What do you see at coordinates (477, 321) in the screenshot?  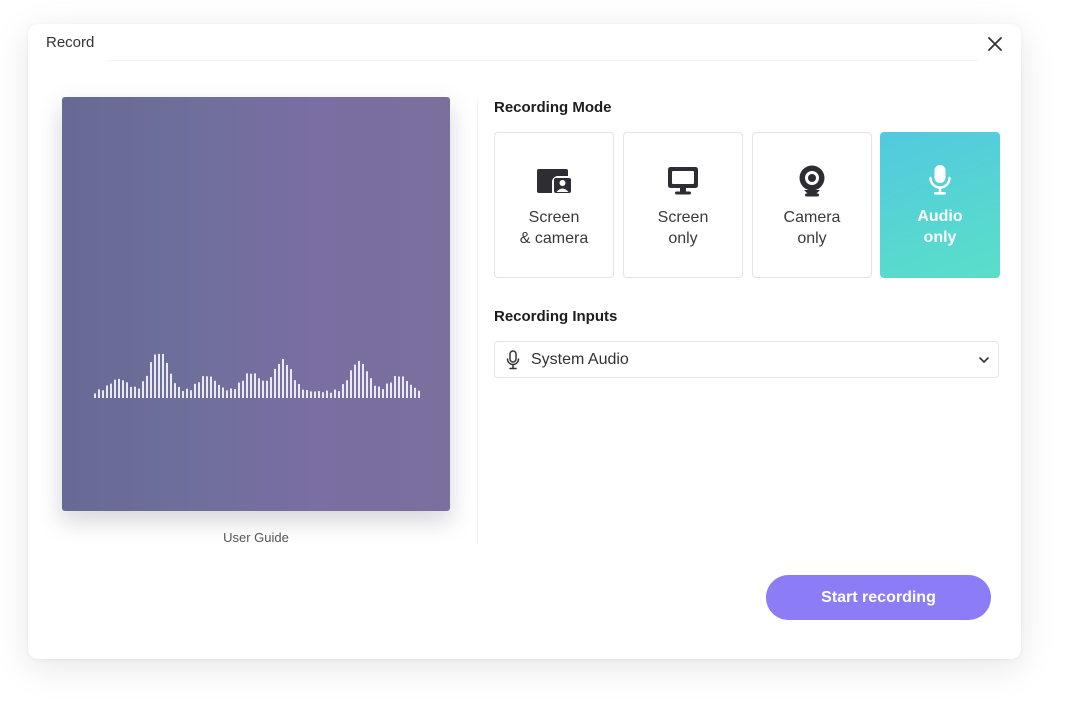 I see `panel-divider` at bounding box center [477, 321].